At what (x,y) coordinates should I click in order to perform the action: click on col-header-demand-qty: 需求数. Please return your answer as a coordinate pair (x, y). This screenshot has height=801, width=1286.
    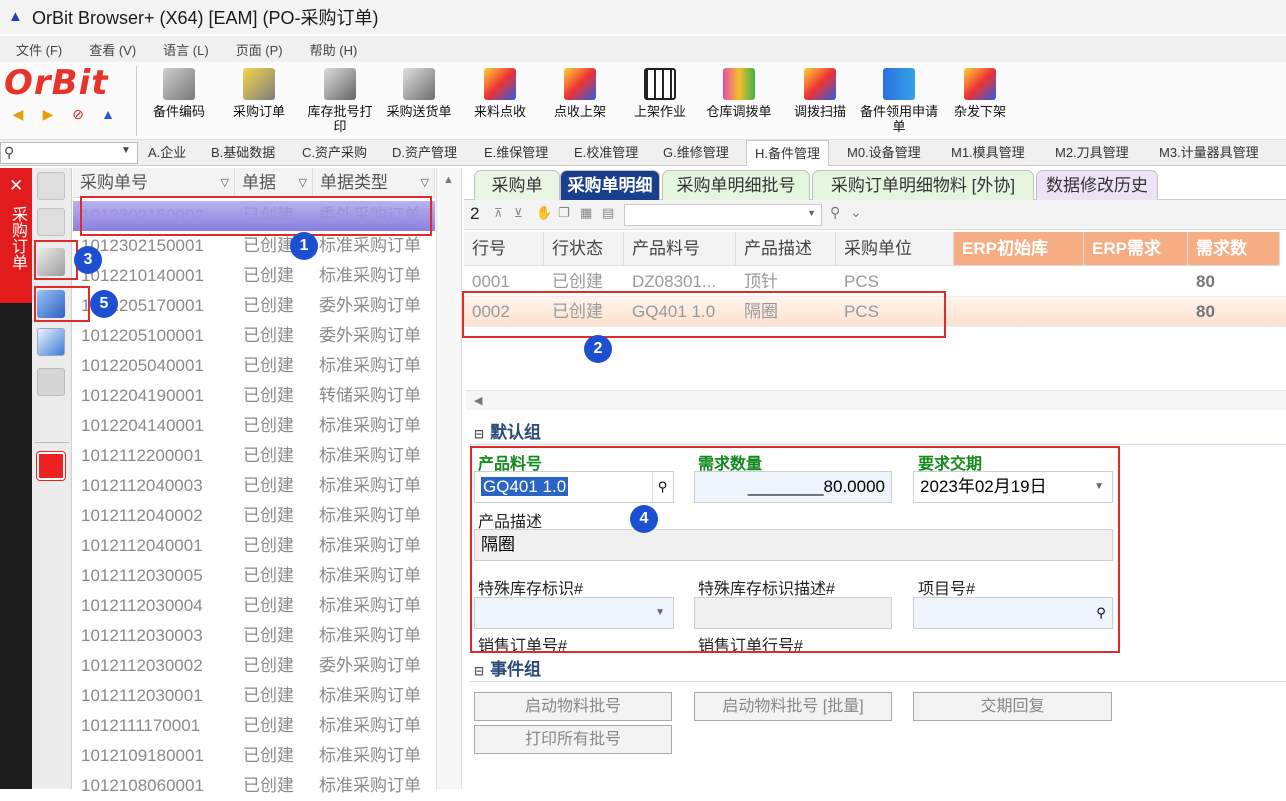
    Looking at the image, I should click on (1234, 249).